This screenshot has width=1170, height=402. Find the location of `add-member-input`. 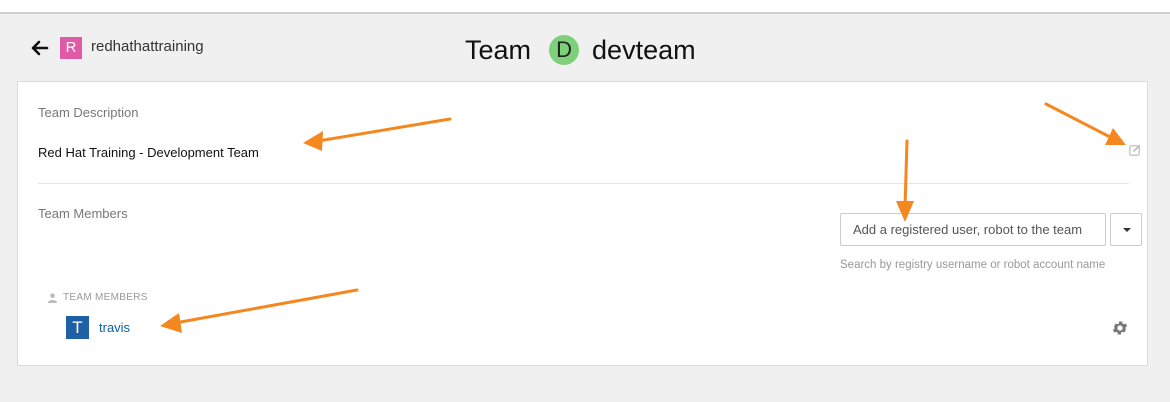

add-member-input is located at coordinates (973, 229).